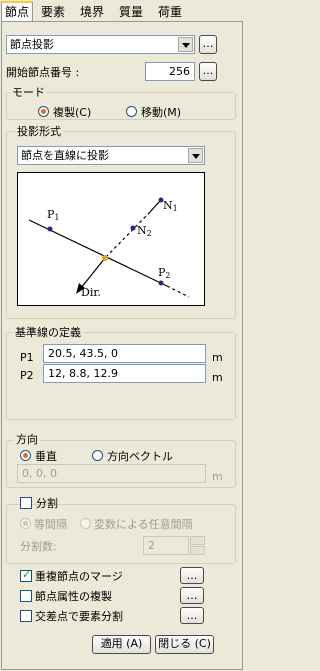 This screenshot has height=671, width=320. I want to click on mode-move-radio, so click(131, 111).